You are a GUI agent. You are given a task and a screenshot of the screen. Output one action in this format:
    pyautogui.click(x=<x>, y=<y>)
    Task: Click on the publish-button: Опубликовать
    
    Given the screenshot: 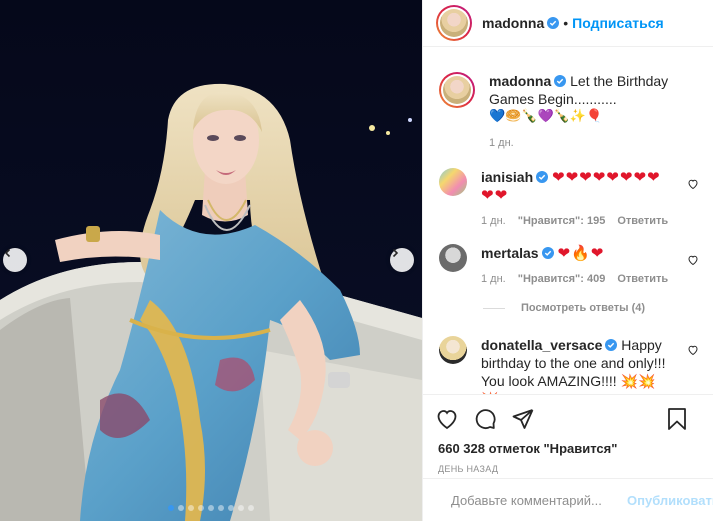 What is the action you would take?
    pyautogui.click(x=670, y=500)
    